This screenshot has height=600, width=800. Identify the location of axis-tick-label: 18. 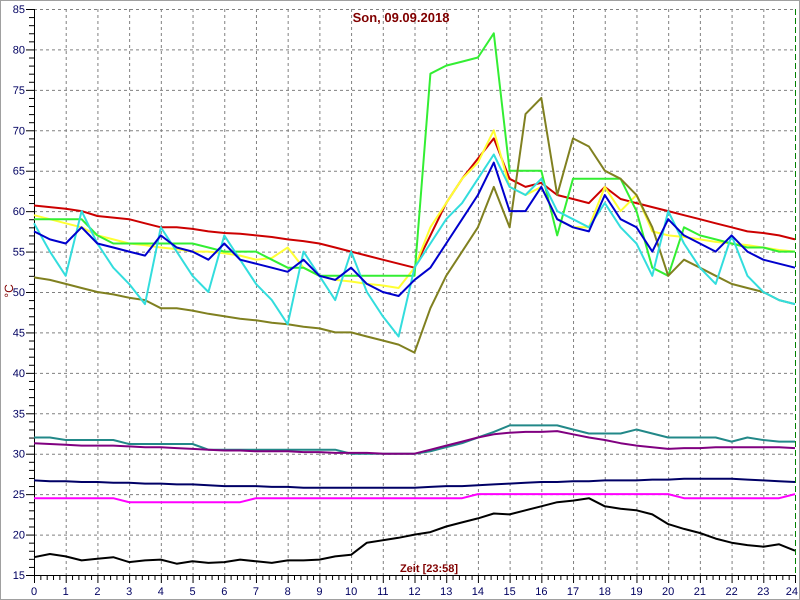
(604, 592).